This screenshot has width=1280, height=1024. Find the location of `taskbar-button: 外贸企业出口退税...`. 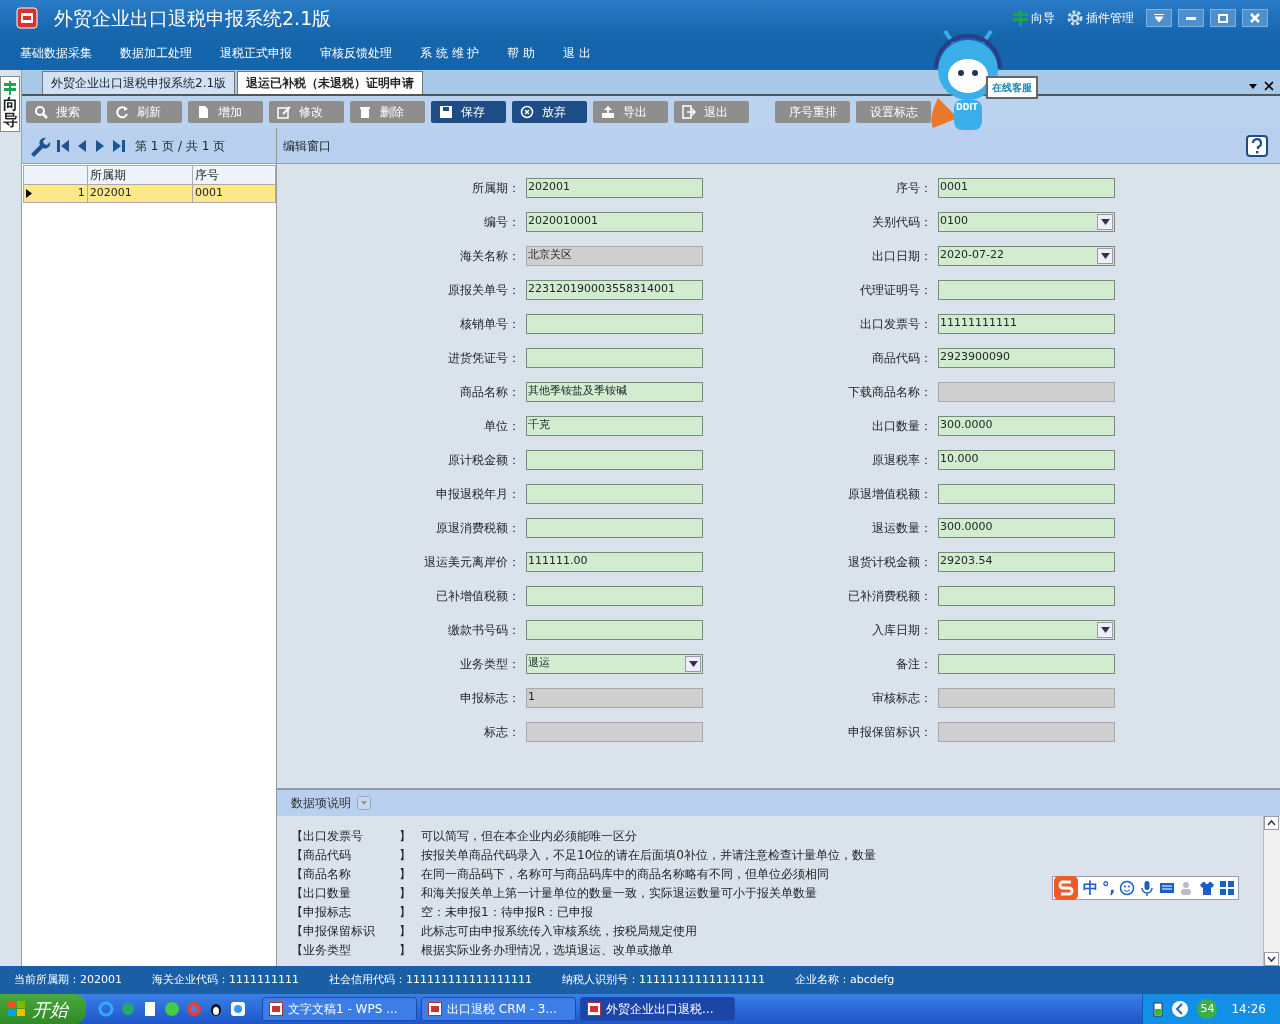

taskbar-button: 外贸企业出口退税... is located at coordinates (657, 1009).